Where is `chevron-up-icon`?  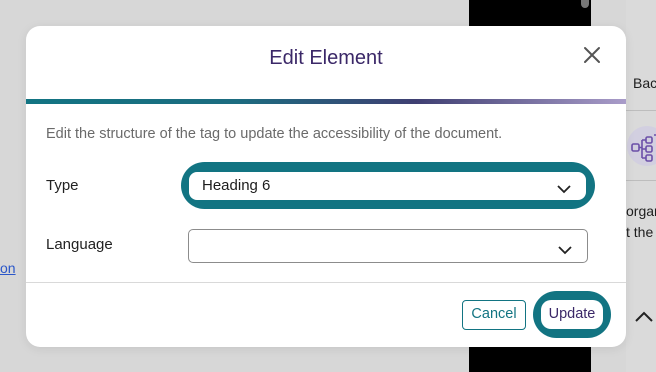 chevron-up-icon is located at coordinates (644, 318).